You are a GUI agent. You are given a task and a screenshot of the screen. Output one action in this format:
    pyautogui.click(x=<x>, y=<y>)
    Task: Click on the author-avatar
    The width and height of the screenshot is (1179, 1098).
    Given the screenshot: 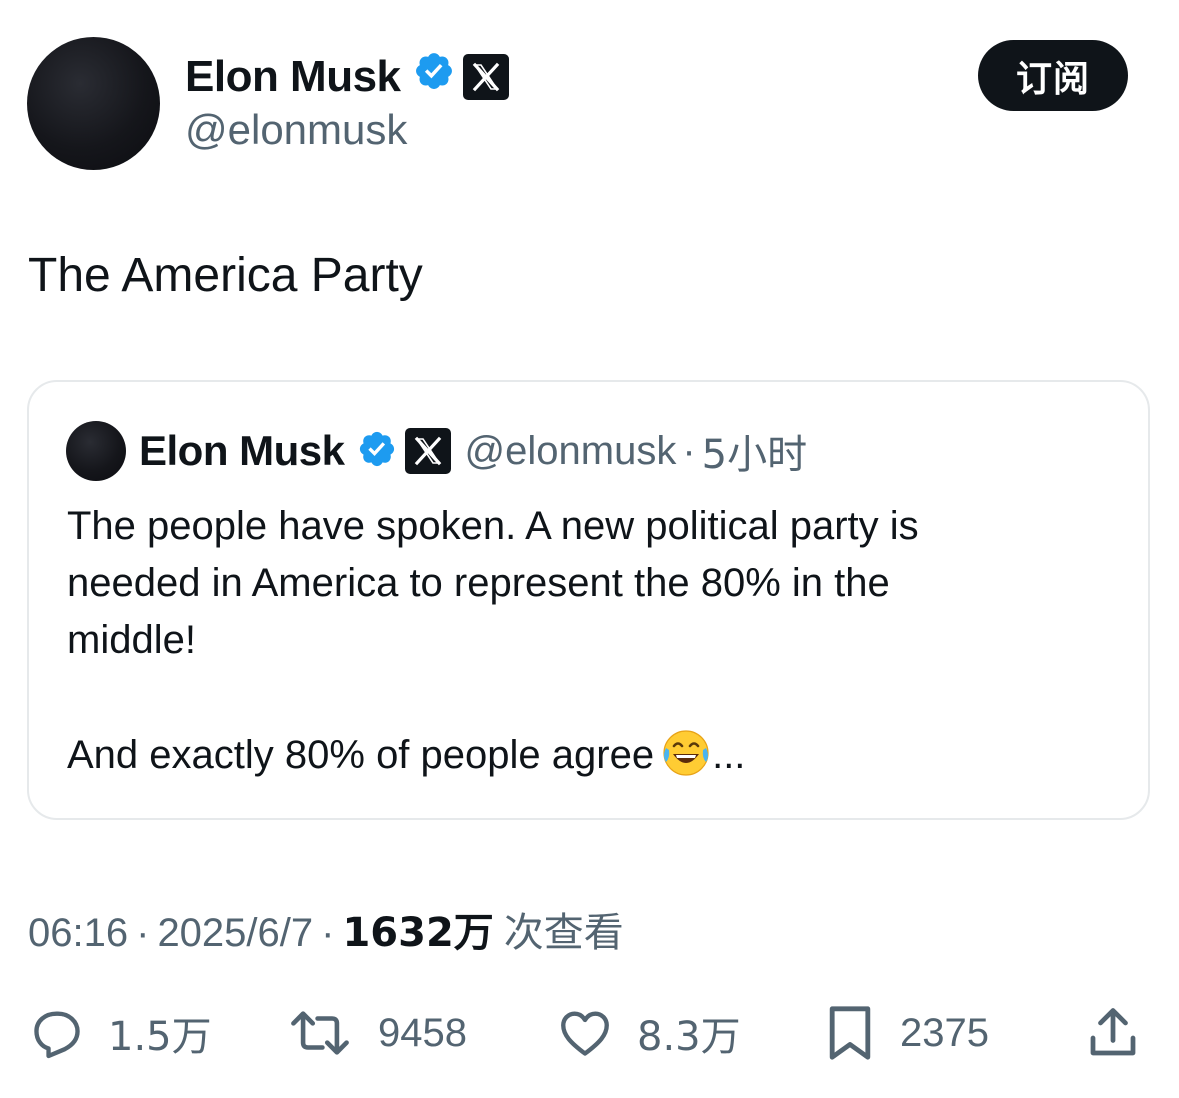 What is the action you would take?
    pyautogui.click(x=93, y=103)
    